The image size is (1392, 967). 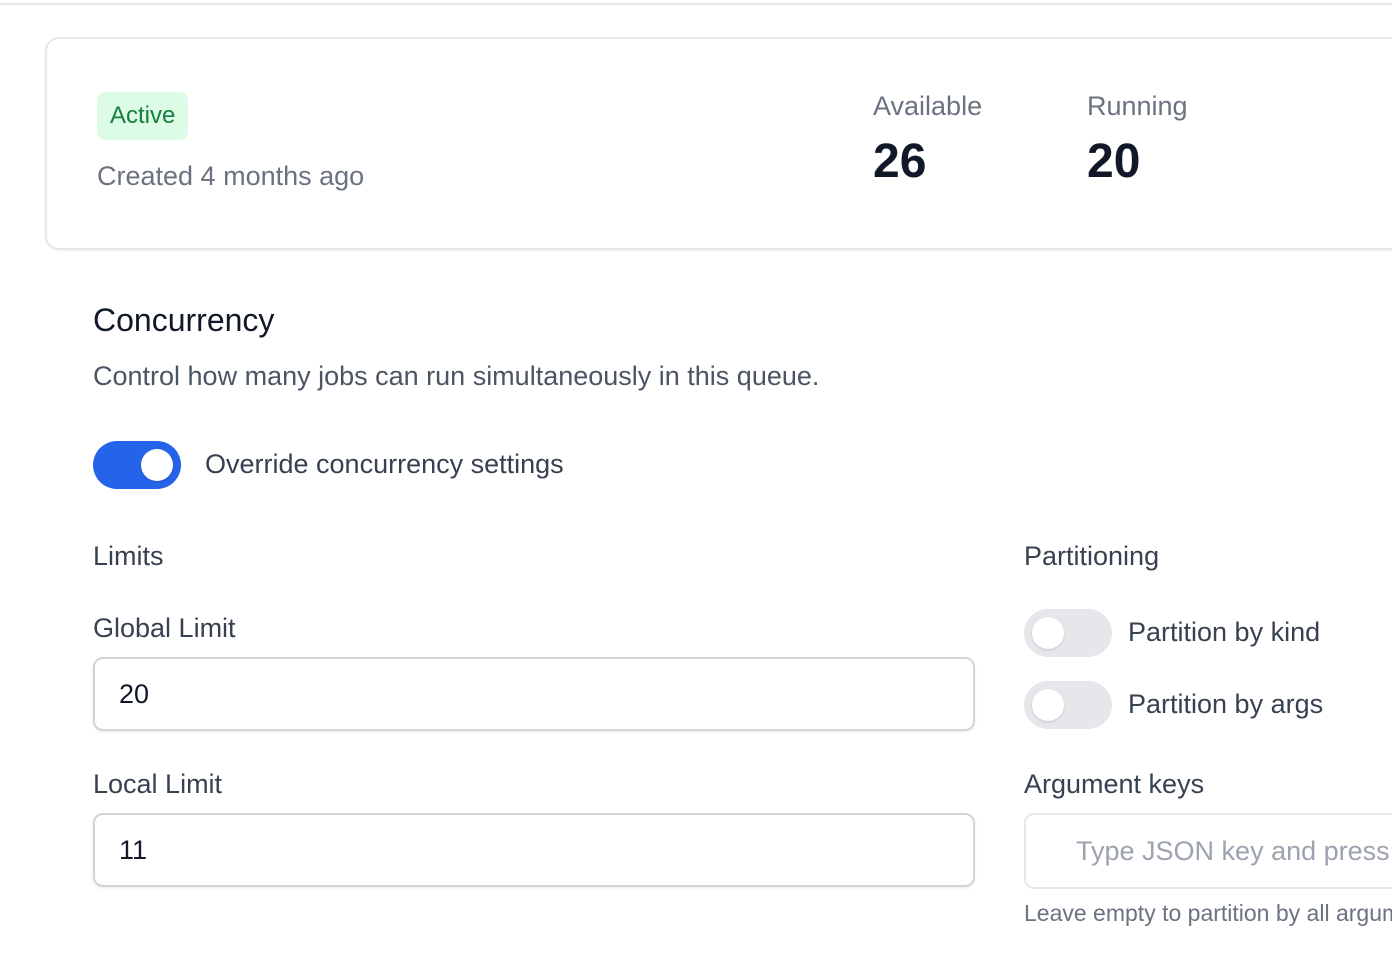 I want to click on global-limit-input, so click(x=534, y=694).